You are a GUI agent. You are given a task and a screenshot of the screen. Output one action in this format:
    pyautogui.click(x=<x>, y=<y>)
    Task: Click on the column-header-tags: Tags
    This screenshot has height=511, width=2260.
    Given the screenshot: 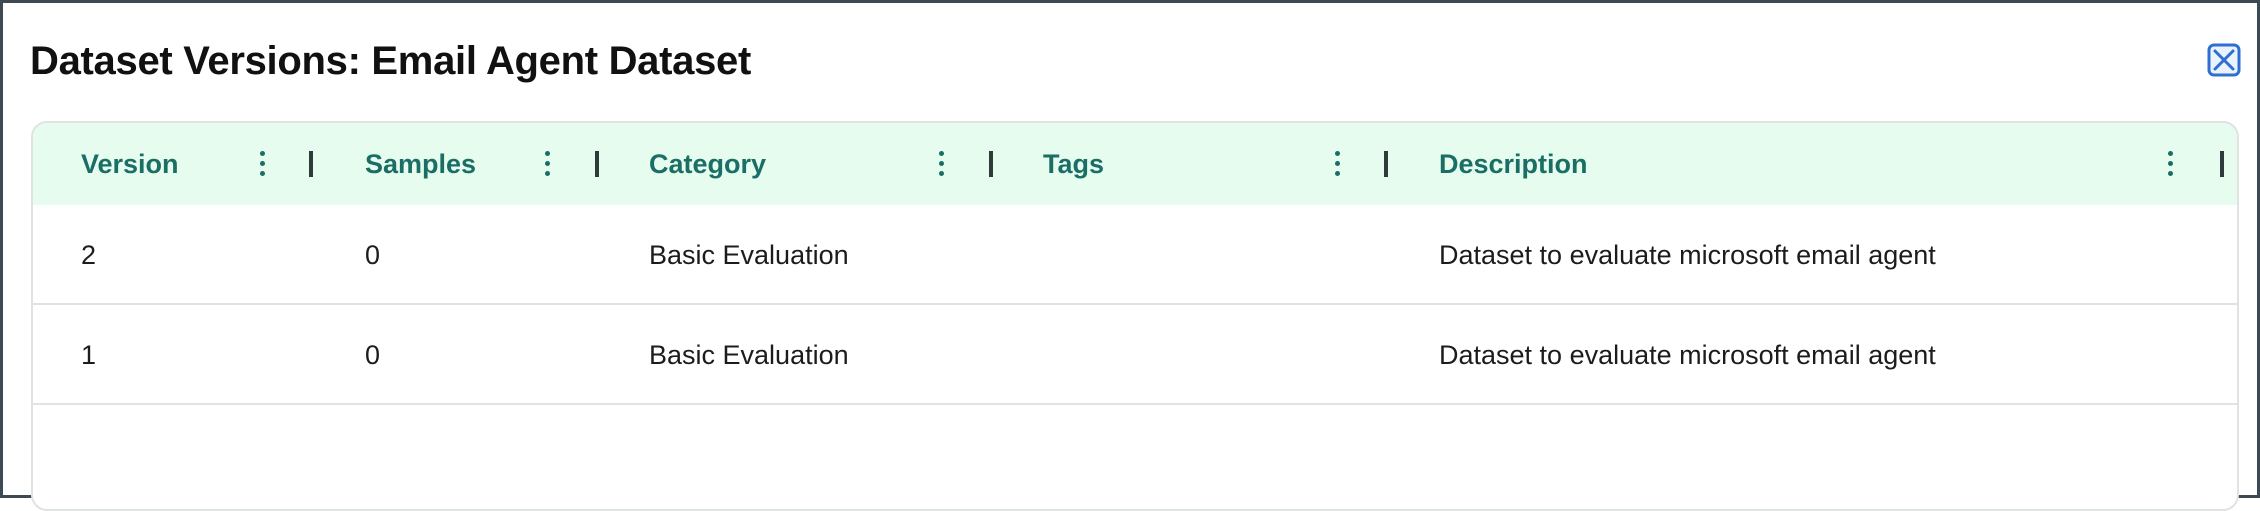 What is the action you would take?
    pyautogui.click(x=1193, y=164)
    